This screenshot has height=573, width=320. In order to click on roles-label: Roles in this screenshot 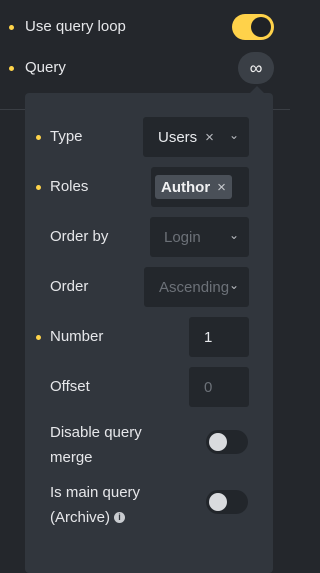, I will do `click(69, 186)`.